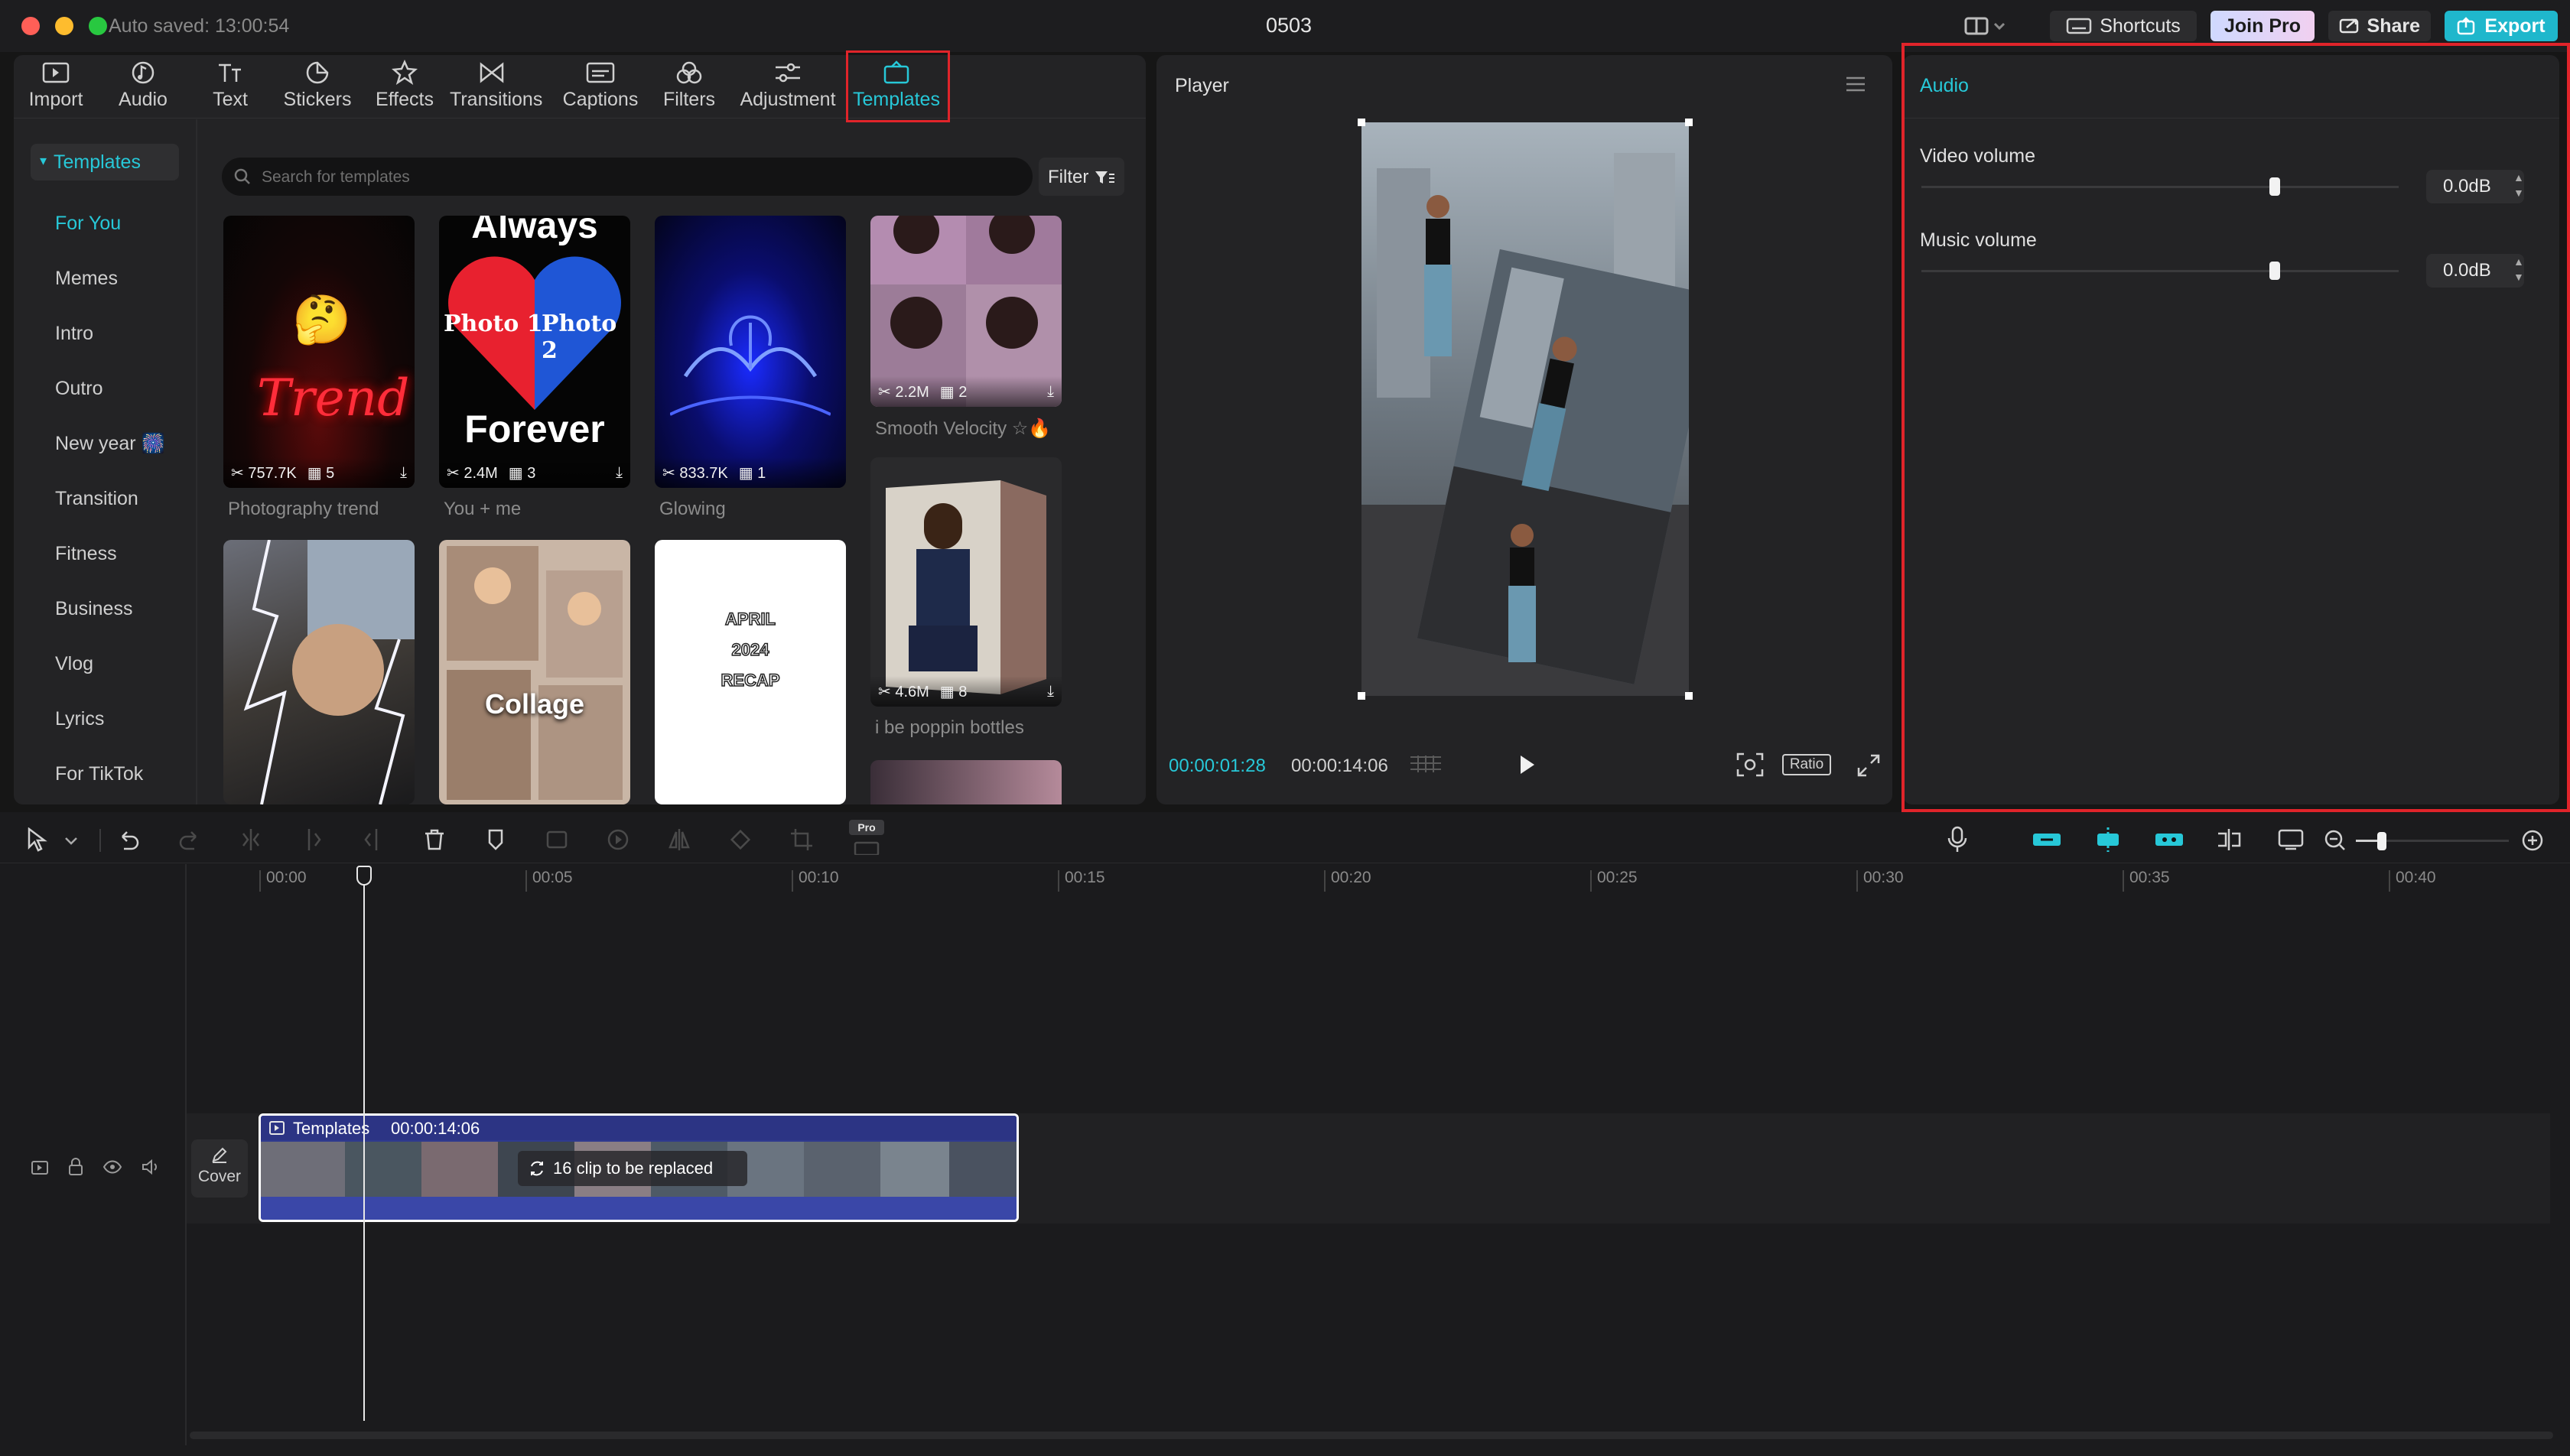 The image size is (2570, 1456). I want to click on tab-adjustment: Adjustment, so click(787, 88).